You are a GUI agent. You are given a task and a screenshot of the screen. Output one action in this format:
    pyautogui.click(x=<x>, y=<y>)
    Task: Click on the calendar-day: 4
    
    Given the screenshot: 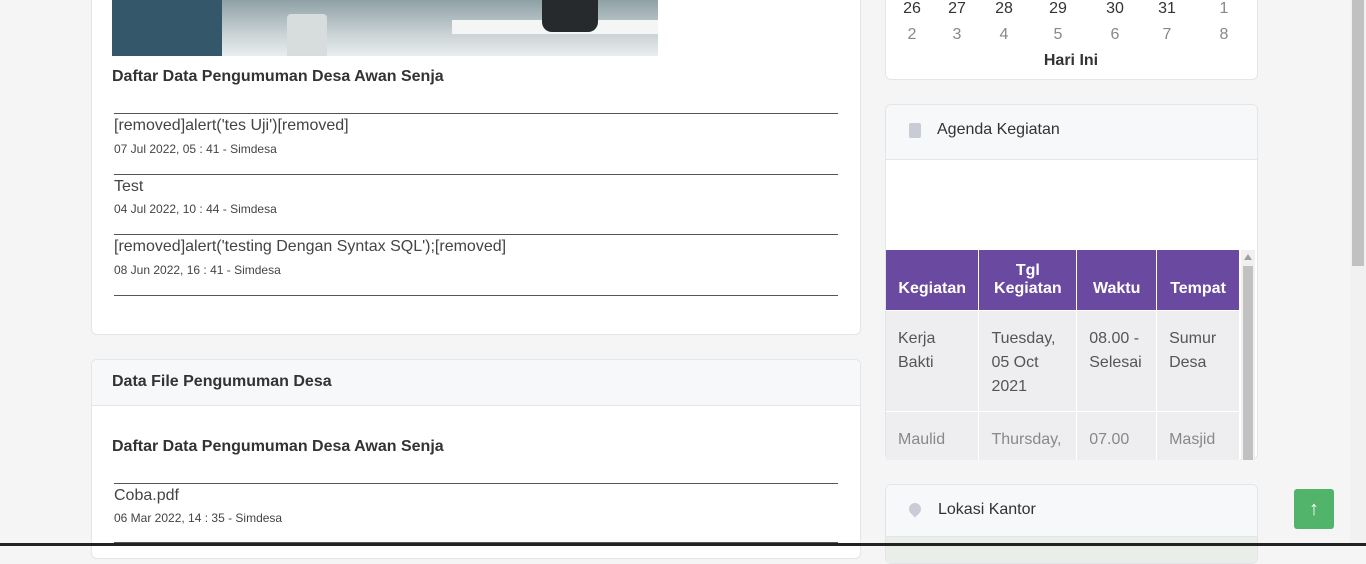 What is the action you would take?
    pyautogui.click(x=1004, y=35)
    